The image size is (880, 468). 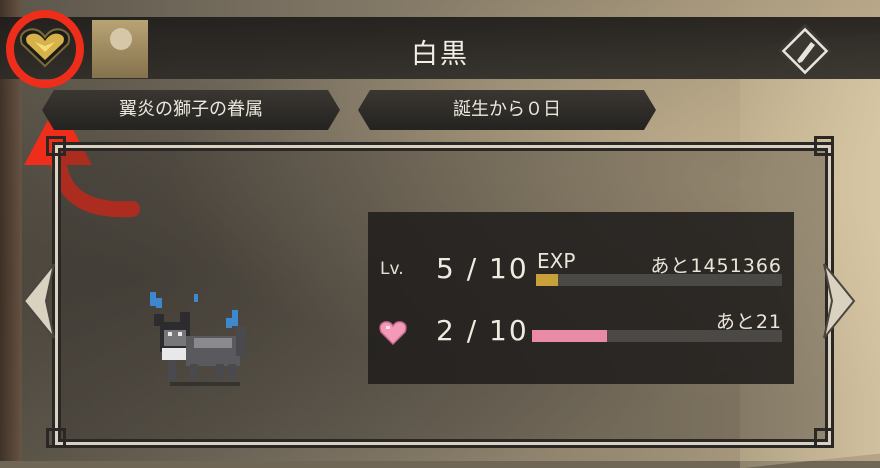 What do you see at coordinates (440, 54) in the screenshot?
I see `pet-name-title: 白黒` at bounding box center [440, 54].